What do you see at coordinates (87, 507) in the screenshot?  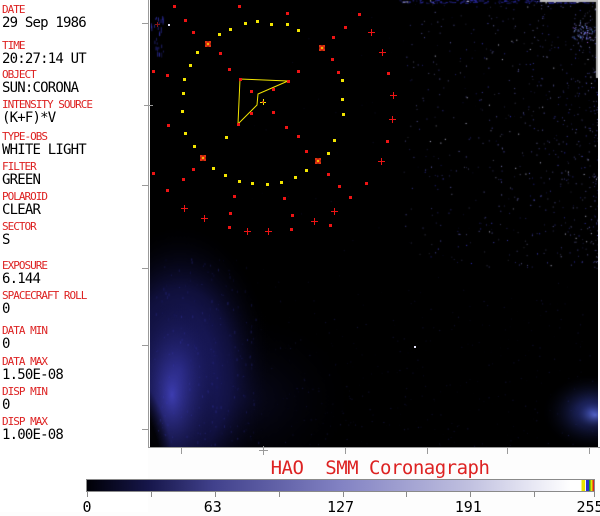 I see `colorbar-label-0: 0` at bounding box center [87, 507].